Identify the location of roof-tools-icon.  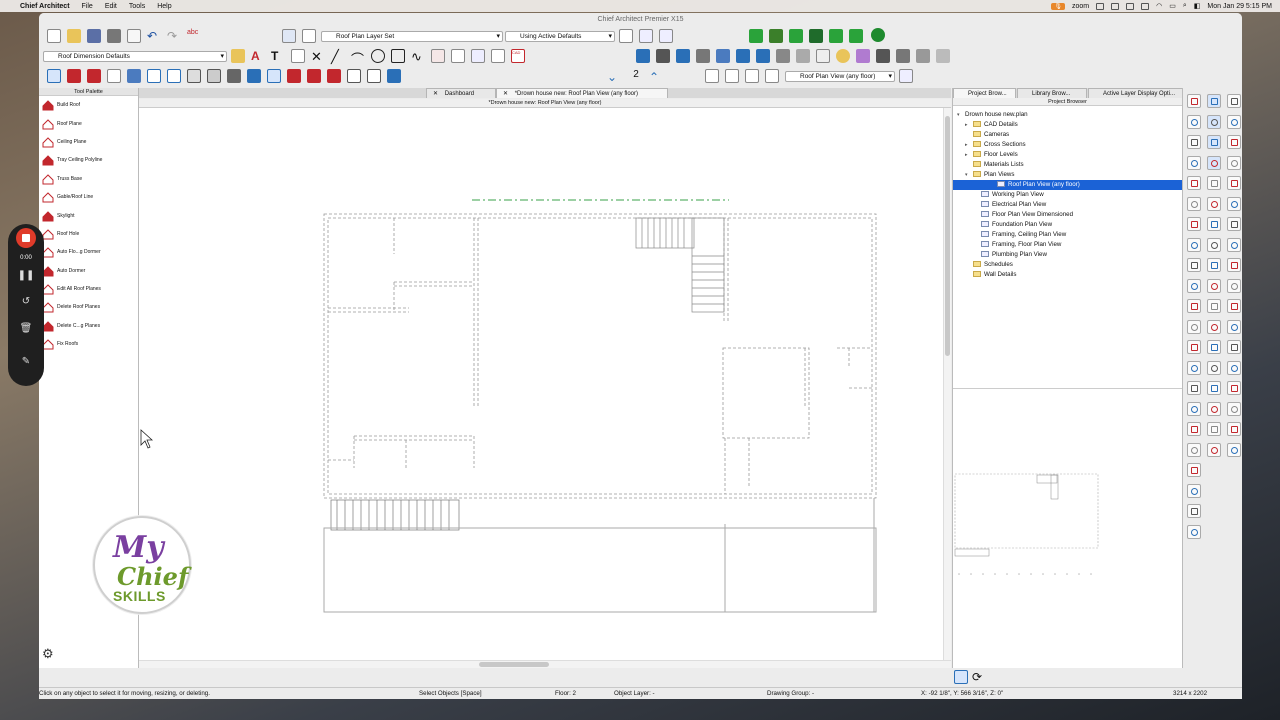
(74, 76).